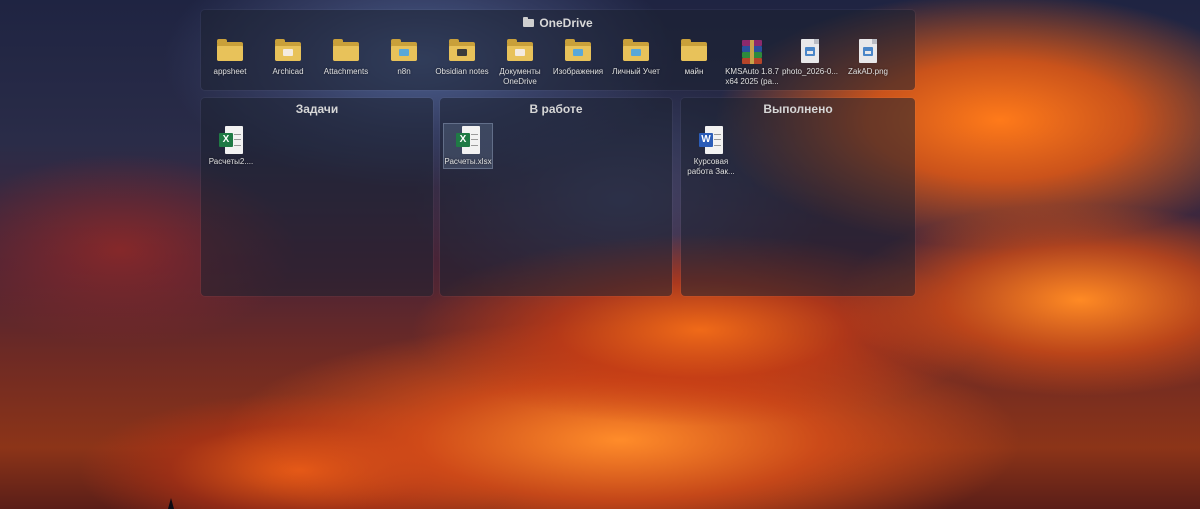 Image resolution: width=1200 pixels, height=509 pixels. I want to click on fence-title: В работе, so click(556, 109).